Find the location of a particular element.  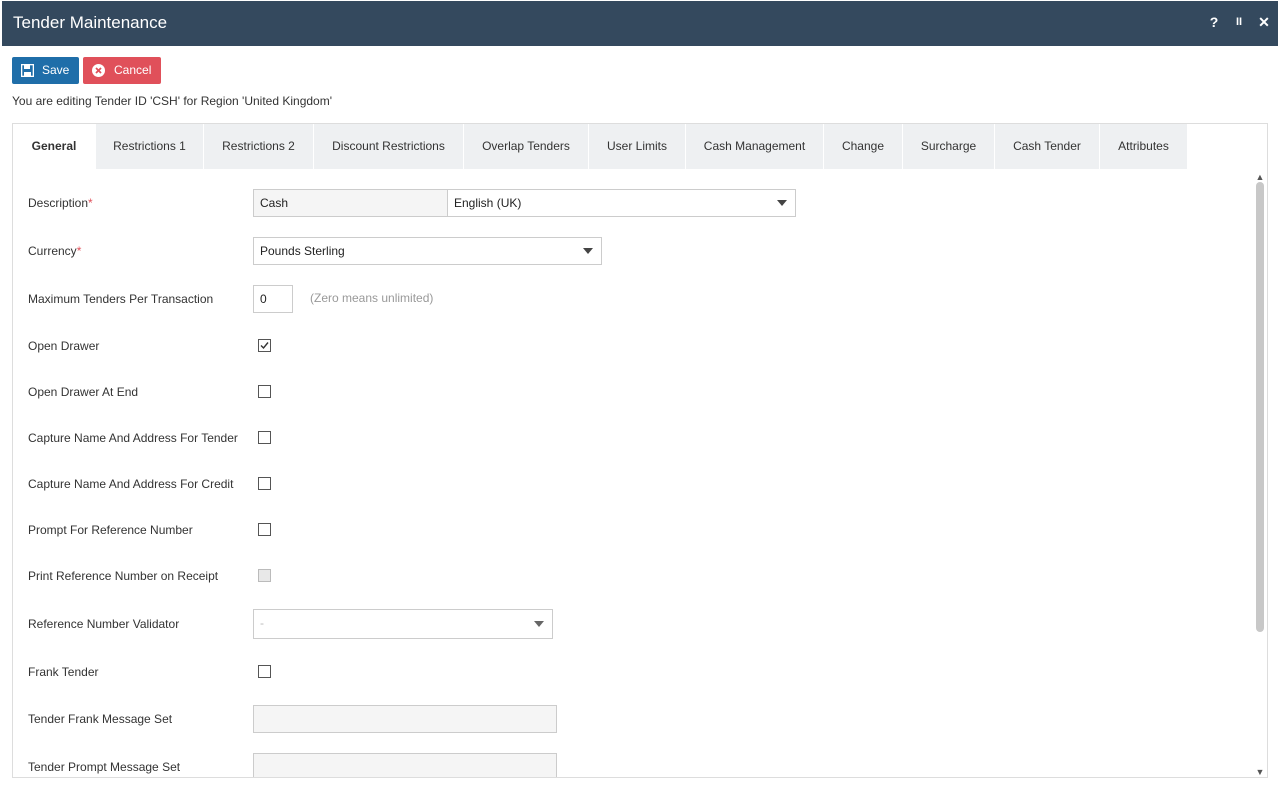

scroll-down-icon: ▼ is located at coordinates (1260, 772).